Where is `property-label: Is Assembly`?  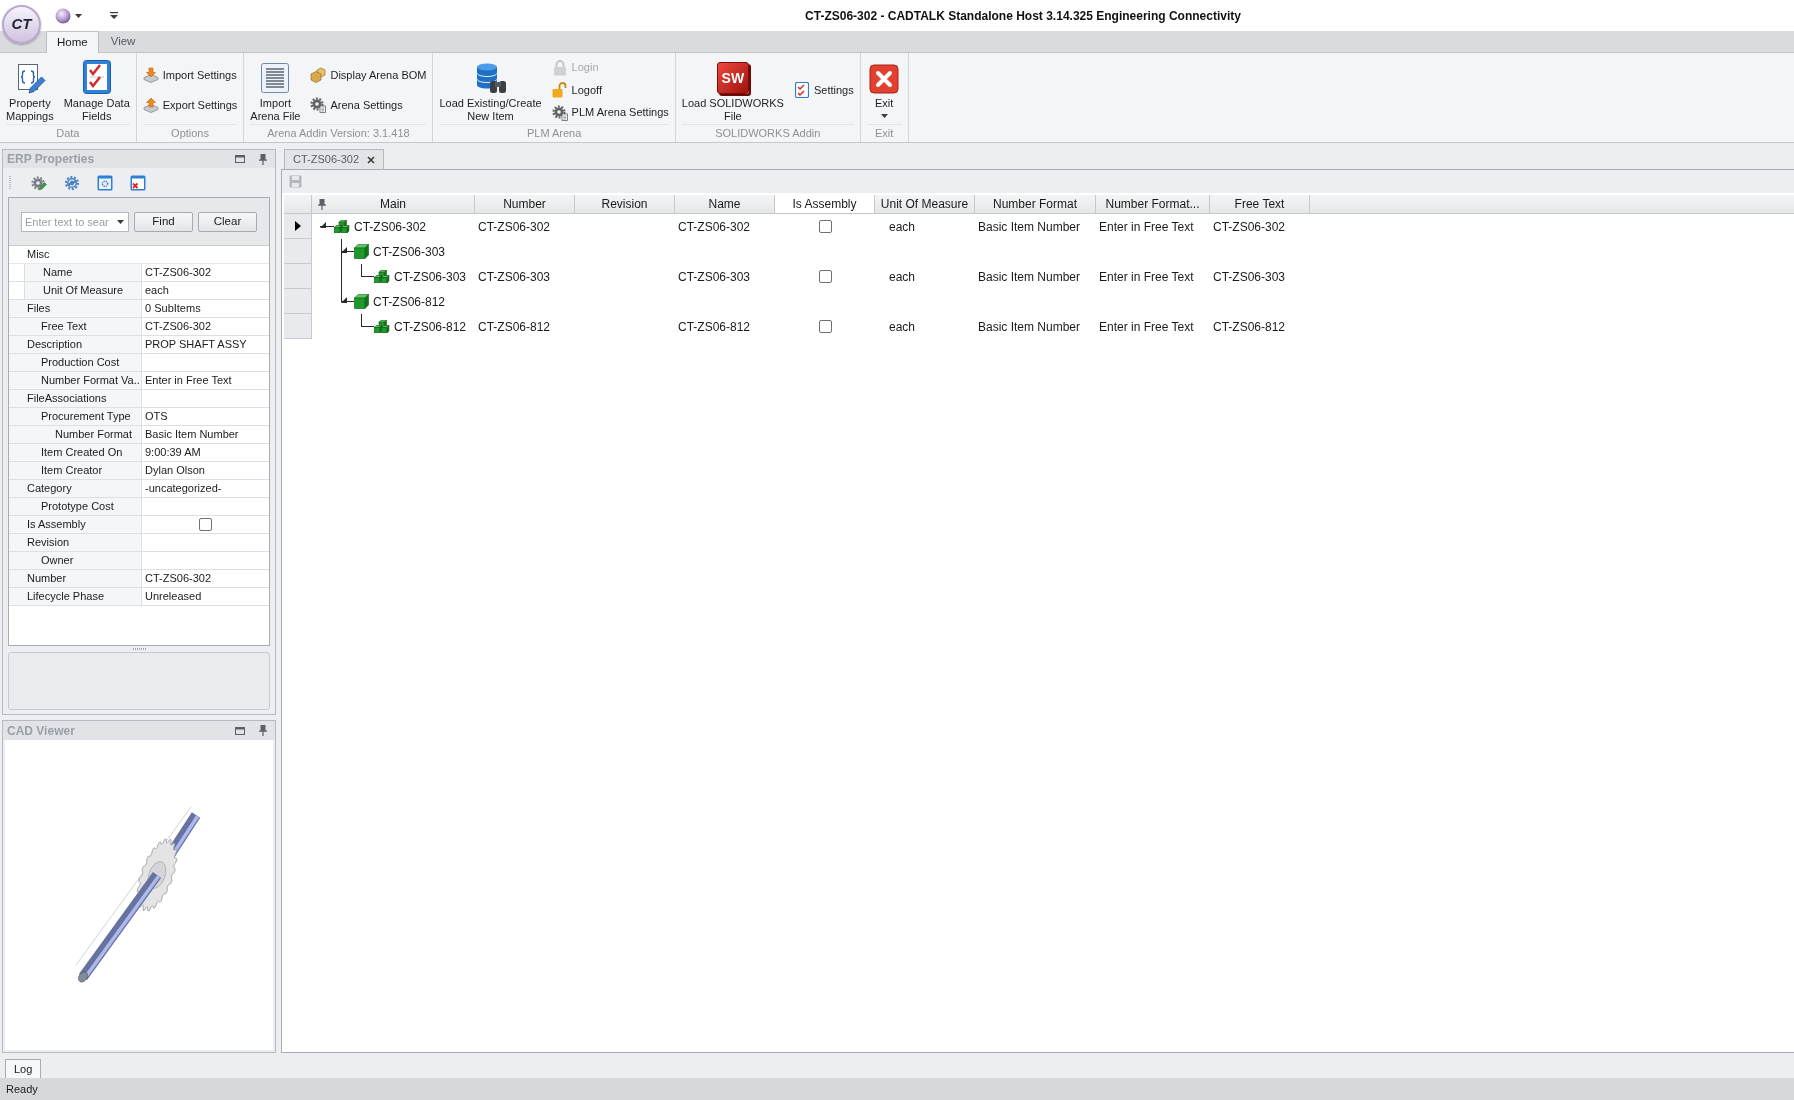
property-label: Is Assembly is located at coordinates (75, 524).